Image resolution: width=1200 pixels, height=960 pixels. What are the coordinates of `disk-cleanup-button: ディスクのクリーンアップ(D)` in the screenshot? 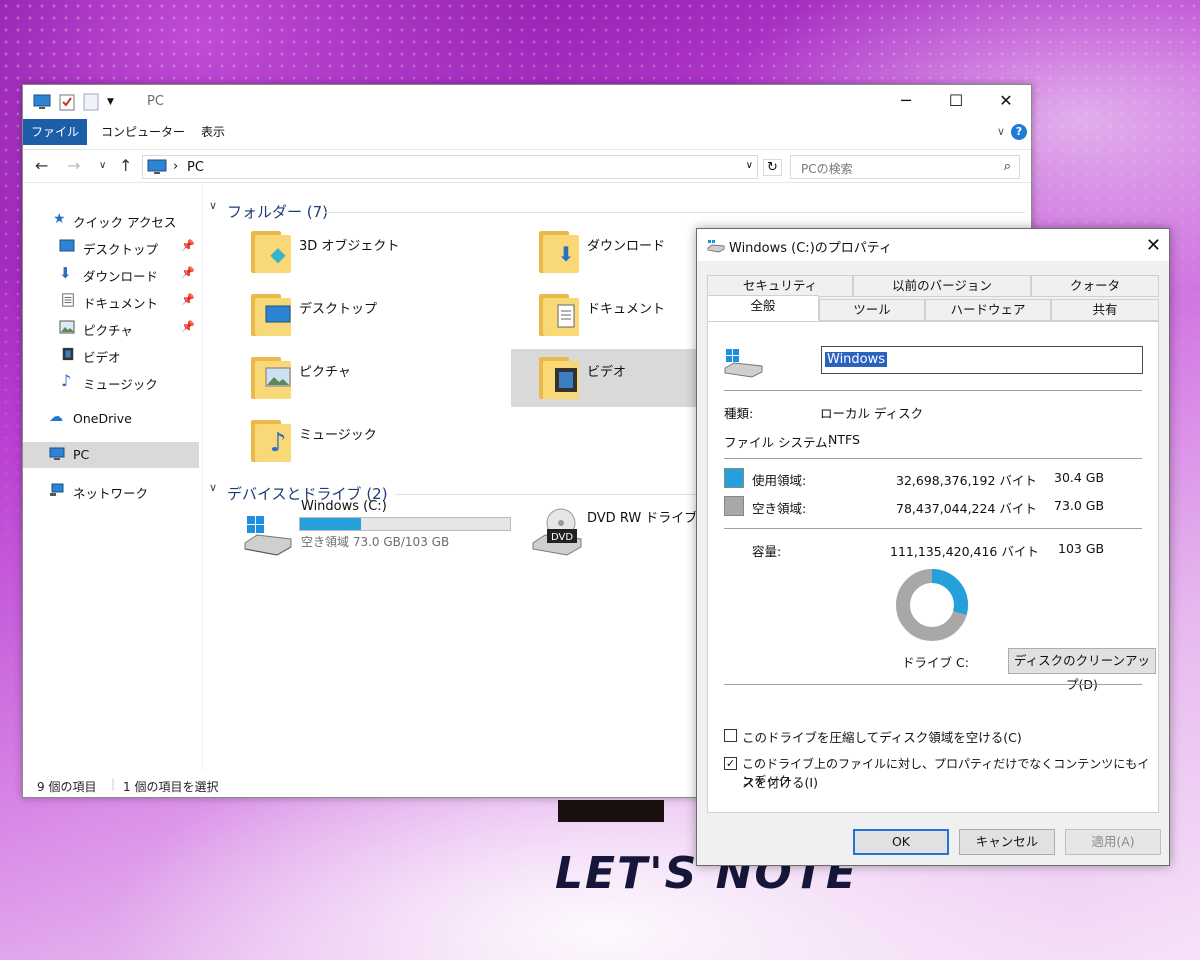 It's located at (1082, 670).